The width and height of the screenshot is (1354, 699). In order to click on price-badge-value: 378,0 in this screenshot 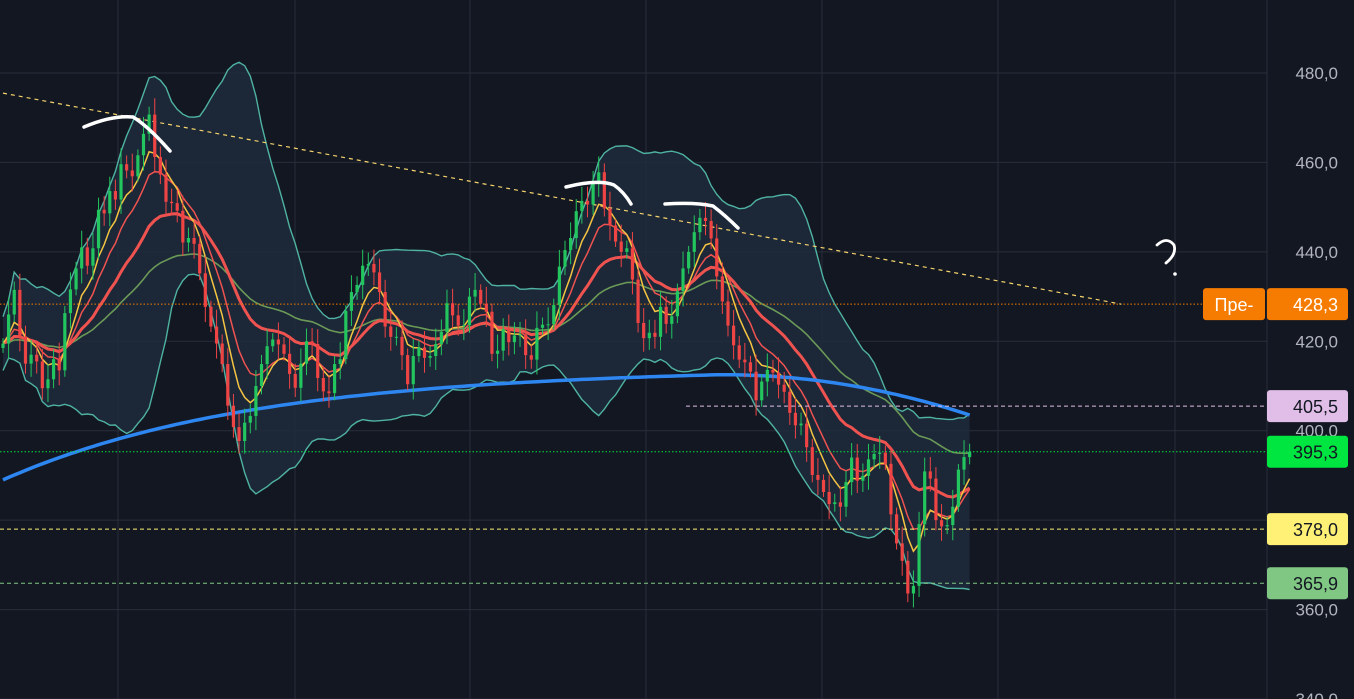, I will do `click(1315, 530)`.